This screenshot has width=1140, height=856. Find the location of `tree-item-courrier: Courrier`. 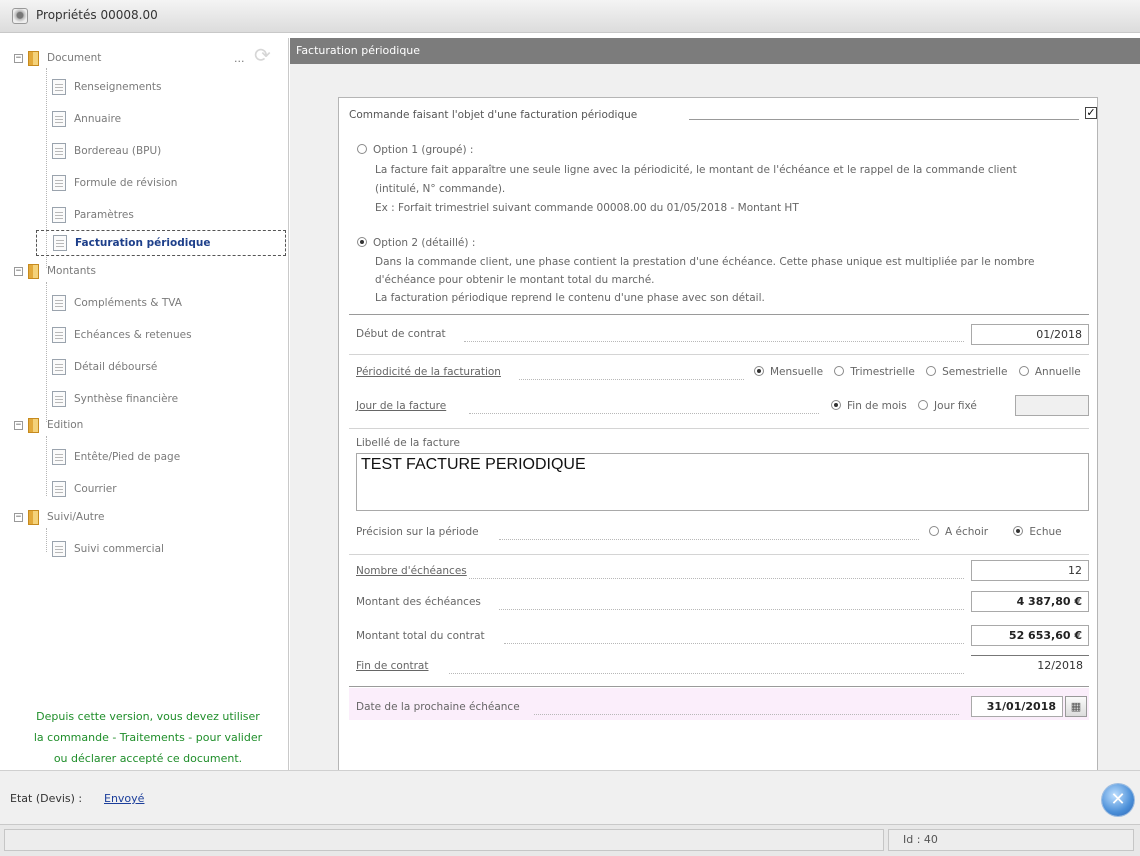

tree-item-courrier: Courrier is located at coordinates (84, 489).